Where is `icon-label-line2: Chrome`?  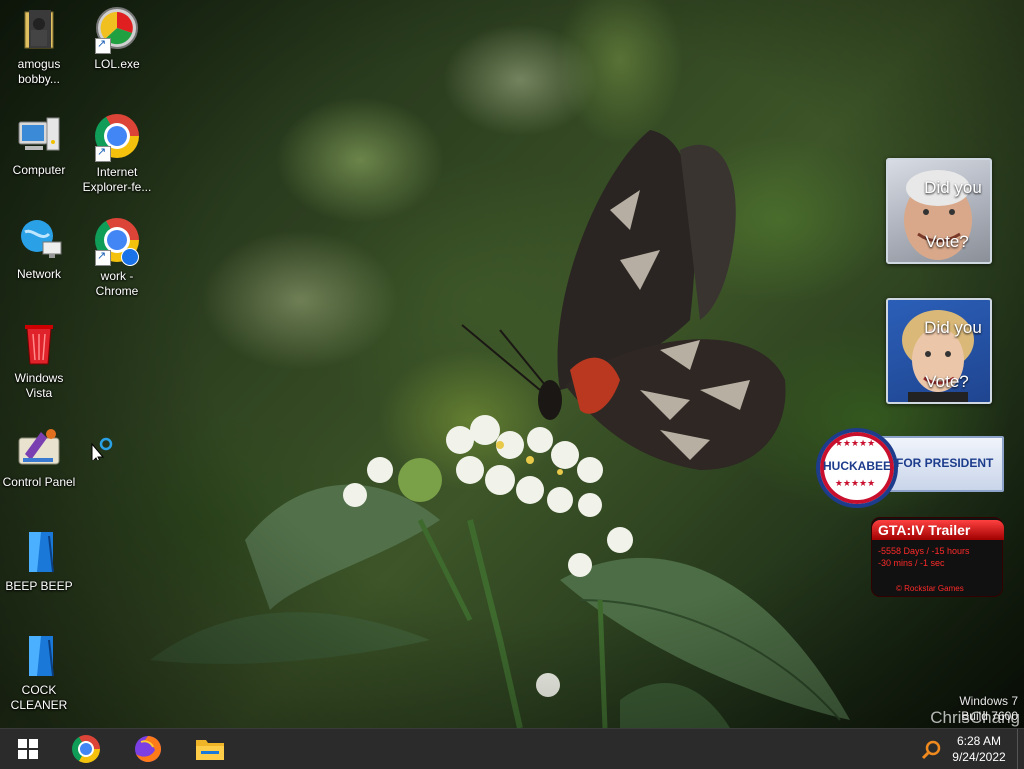
icon-label-line2: Chrome is located at coordinates (117, 291).